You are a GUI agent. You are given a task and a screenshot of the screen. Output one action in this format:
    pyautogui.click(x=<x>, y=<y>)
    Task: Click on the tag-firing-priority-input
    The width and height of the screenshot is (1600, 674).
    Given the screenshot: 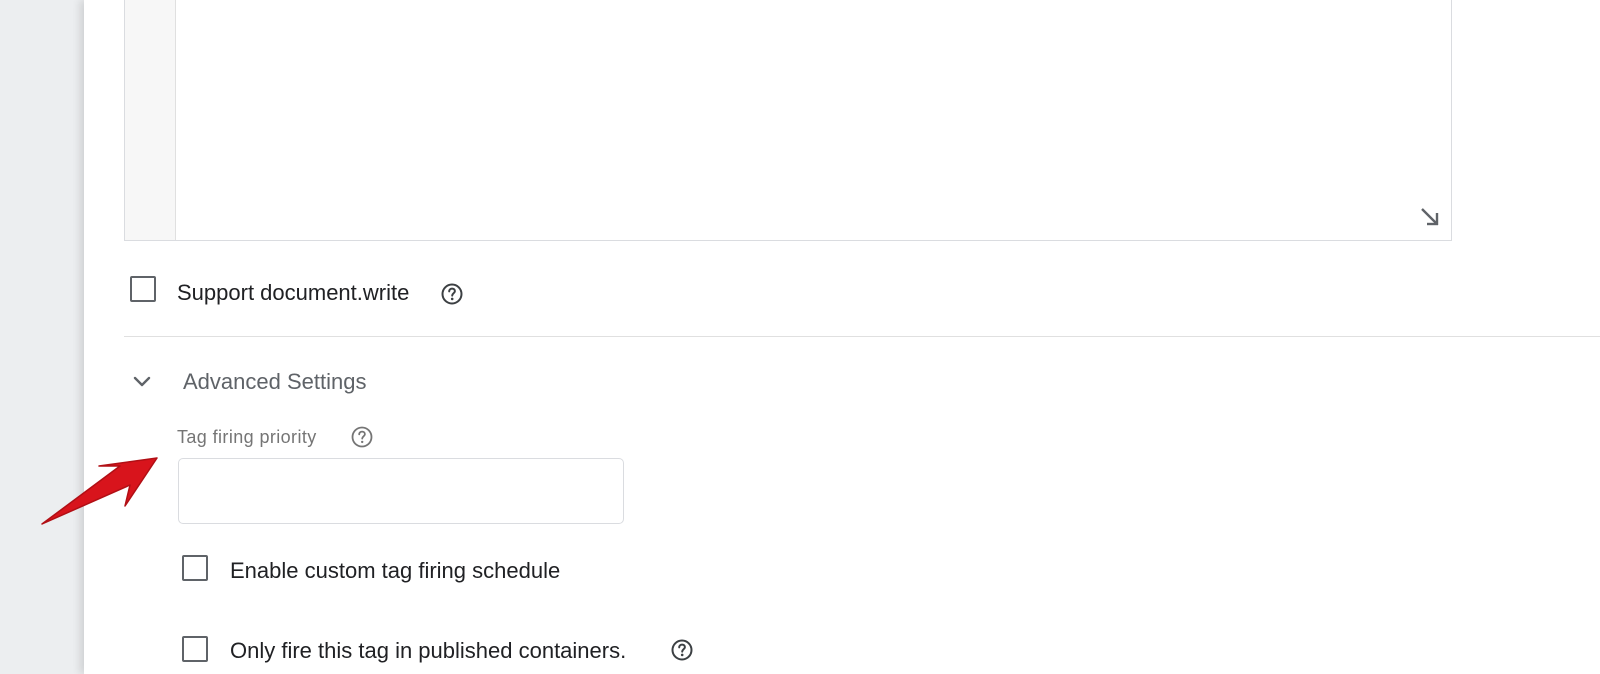 What is the action you would take?
    pyautogui.click(x=401, y=491)
    